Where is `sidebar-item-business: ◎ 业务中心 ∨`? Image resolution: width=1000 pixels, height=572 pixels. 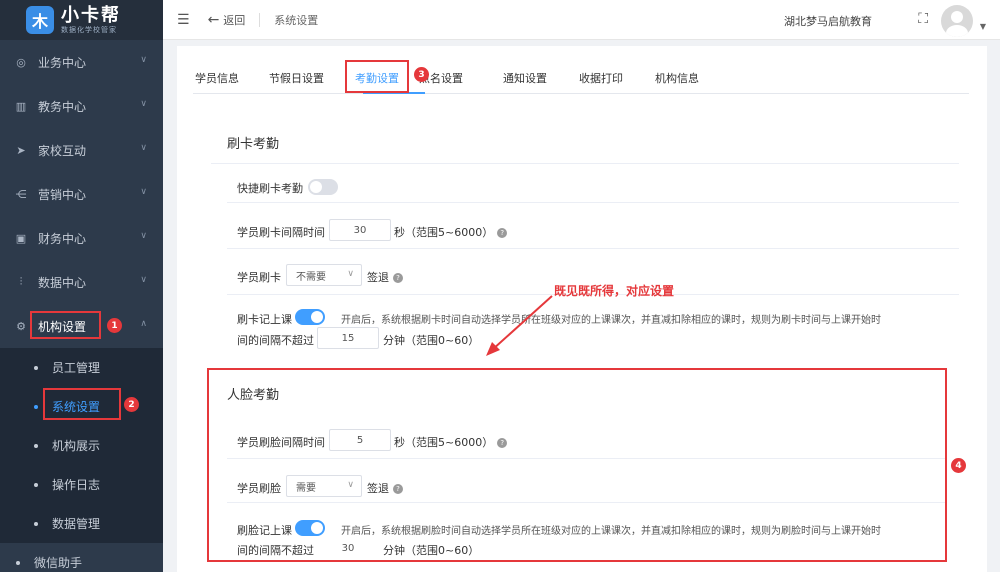
sidebar-item-business: ◎ 业务中心 ∨ is located at coordinates (81, 62).